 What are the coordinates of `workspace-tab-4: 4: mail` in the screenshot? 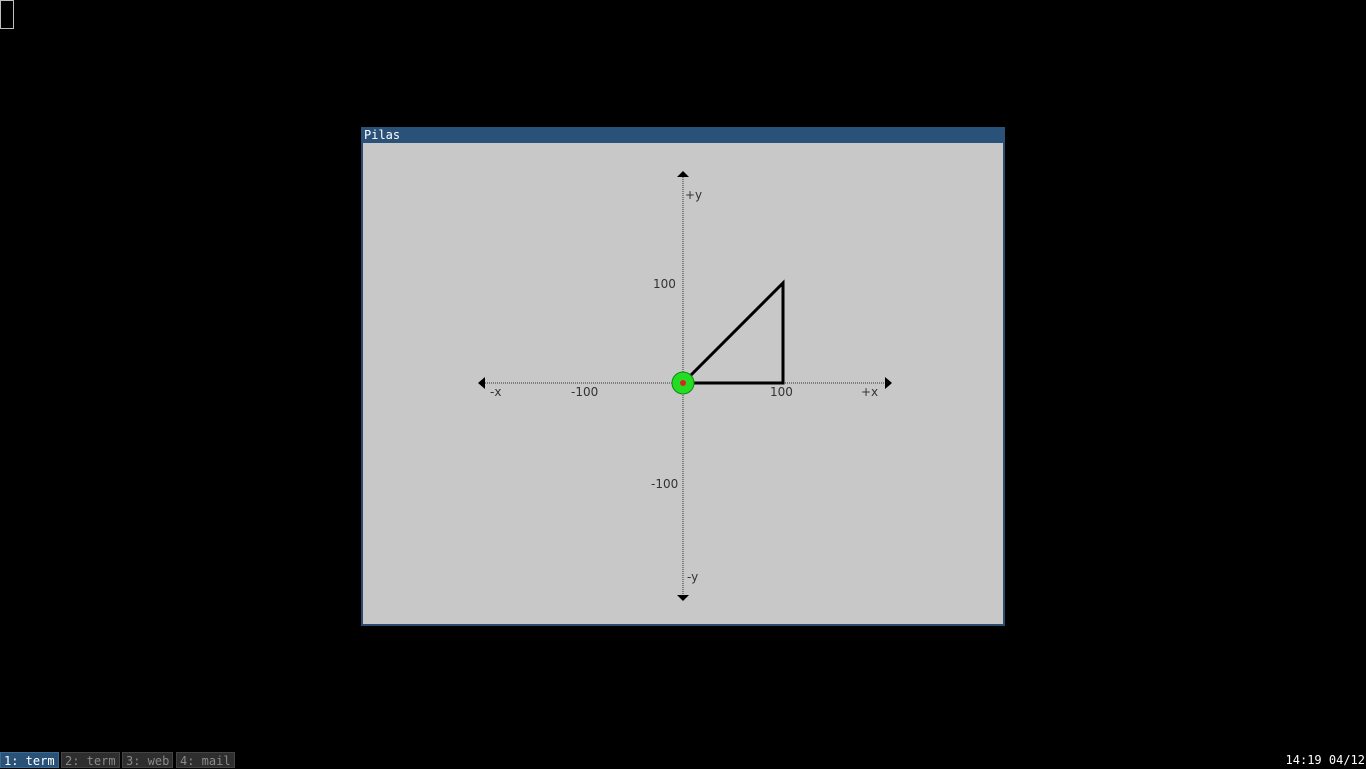 It's located at (205, 760).